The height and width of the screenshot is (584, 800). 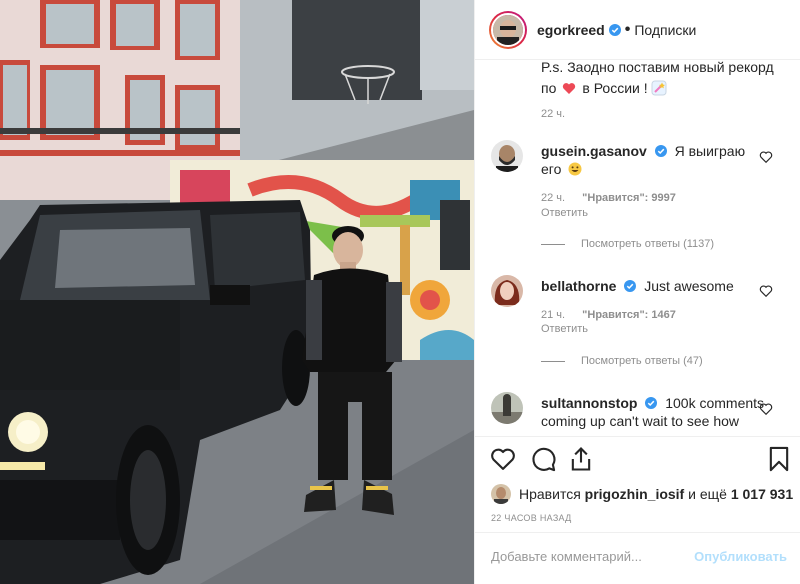 I want to click on comment-username: bellathorne, so click(x=578, y=286).